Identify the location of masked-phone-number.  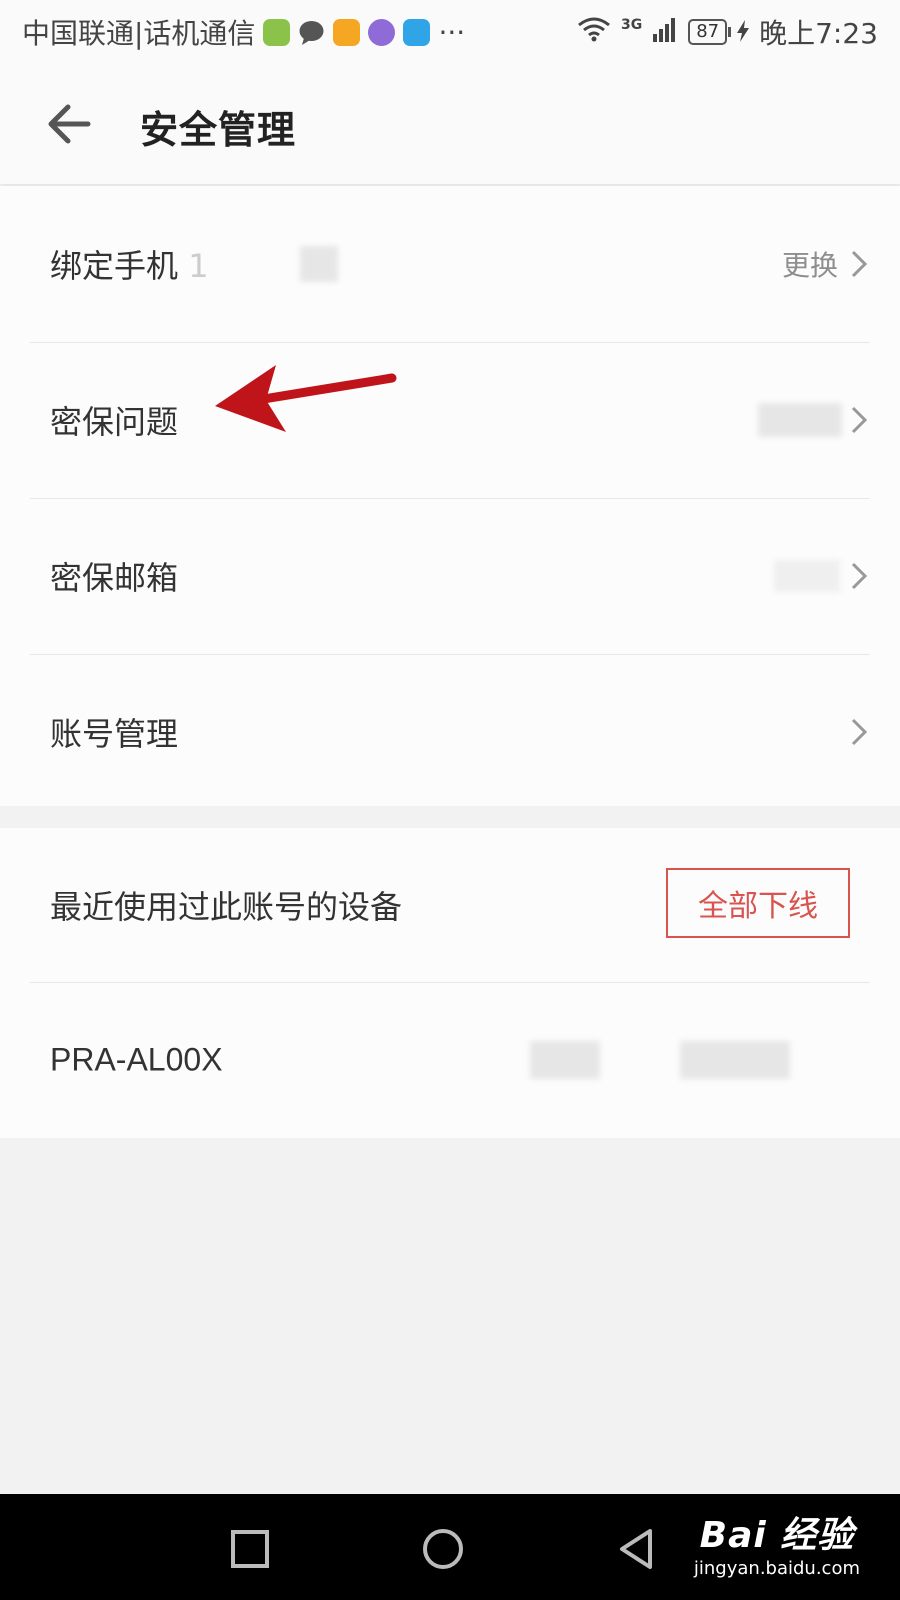
(319, 264).